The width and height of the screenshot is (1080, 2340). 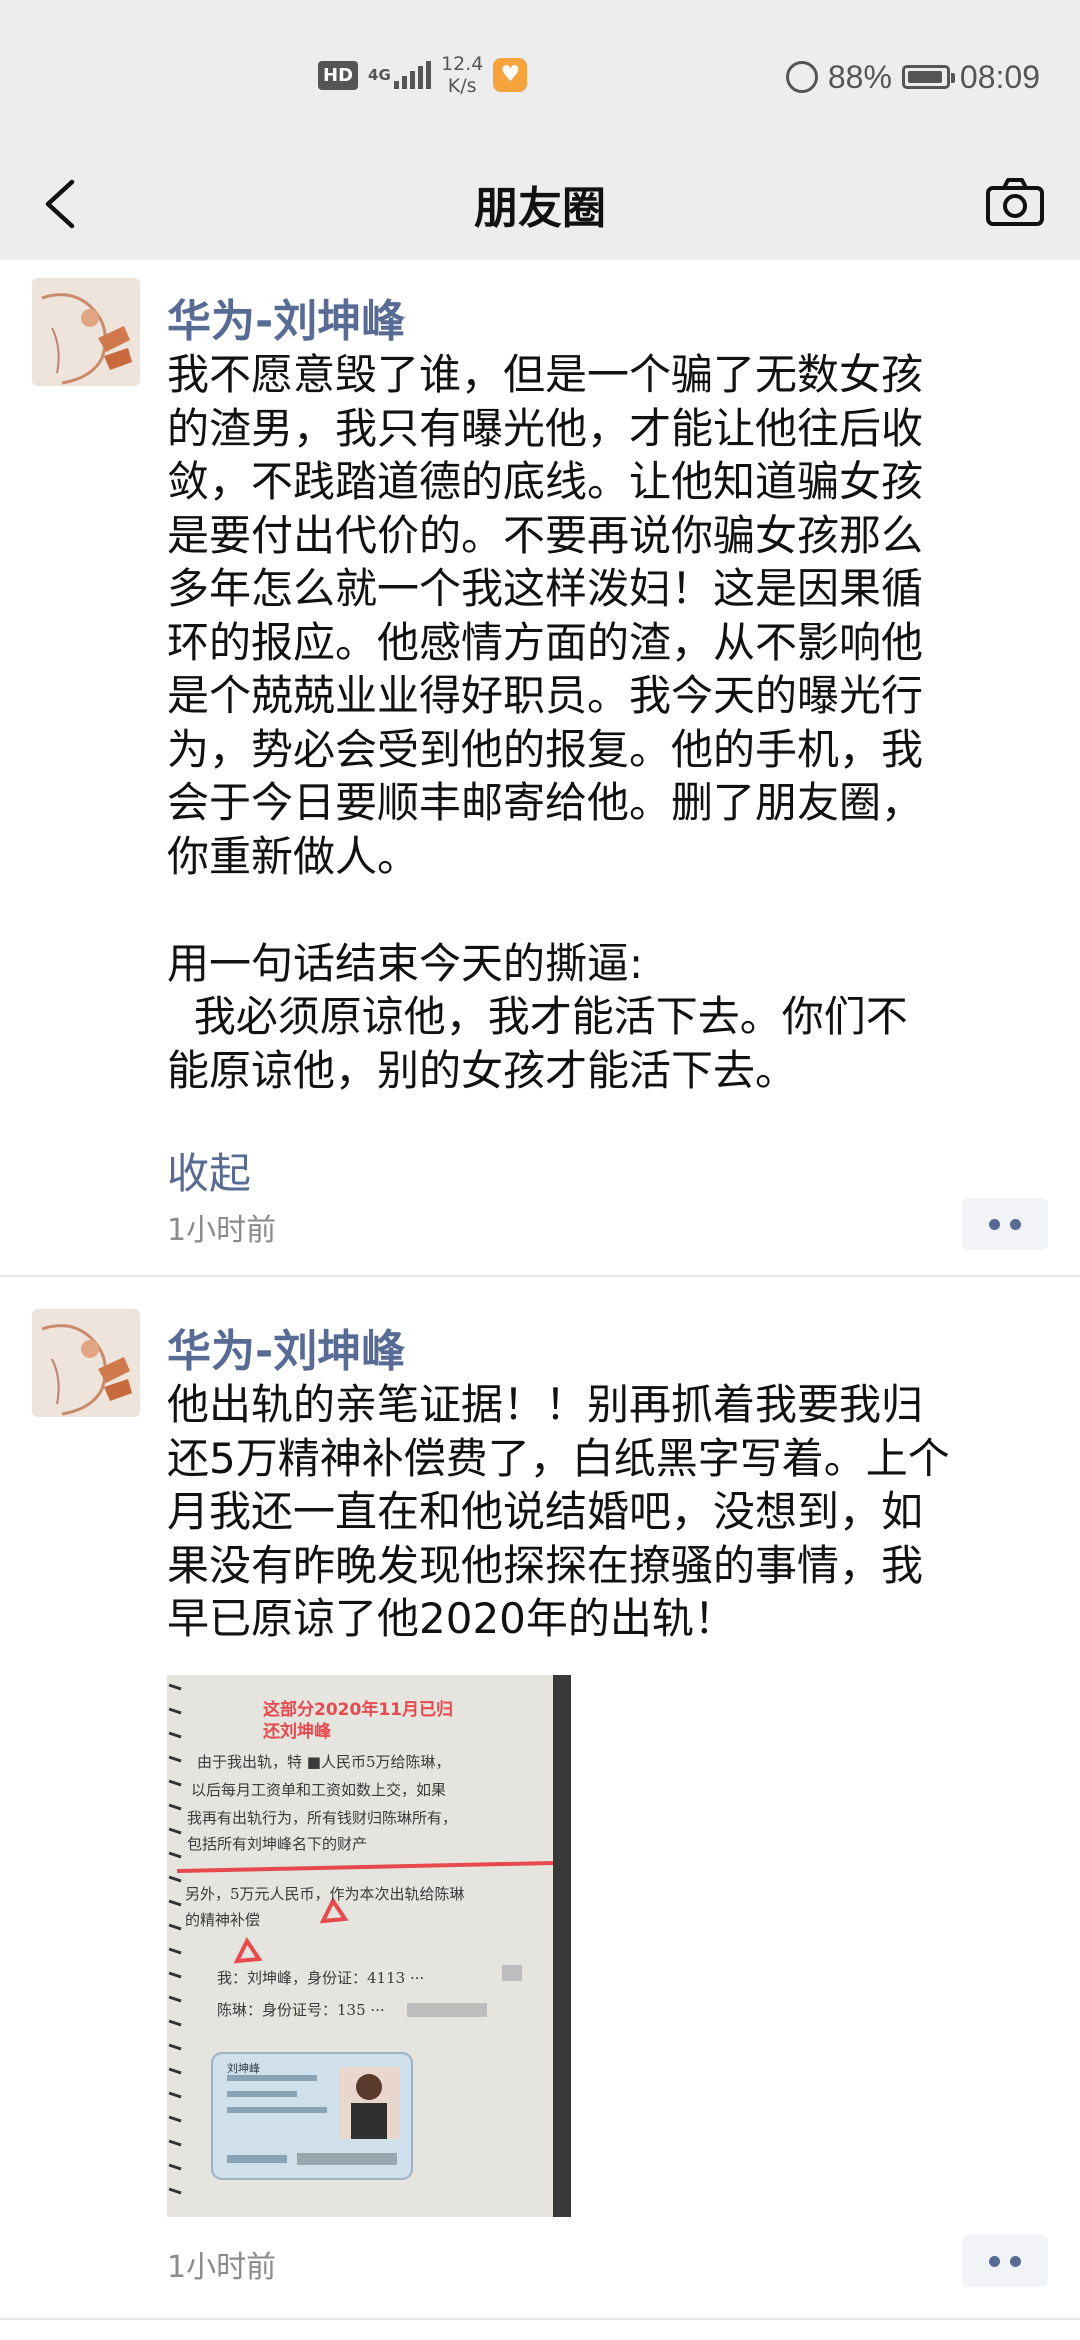 I want to click on post-divider, so click(x=540, y=2319).